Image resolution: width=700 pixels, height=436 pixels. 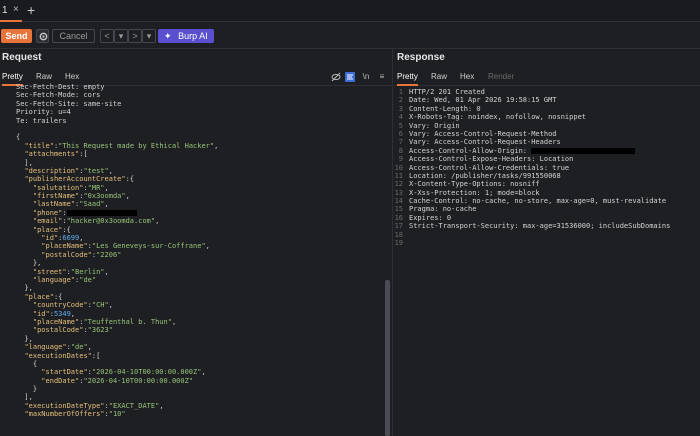 What do you see at coordinates (22, 57) in the screenshot?
I see `request-pane-title: Request` at bounding box center [22, 57].